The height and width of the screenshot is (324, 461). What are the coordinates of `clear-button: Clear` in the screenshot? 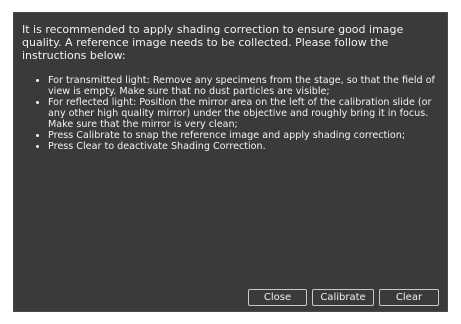 It's located at (409, 297).